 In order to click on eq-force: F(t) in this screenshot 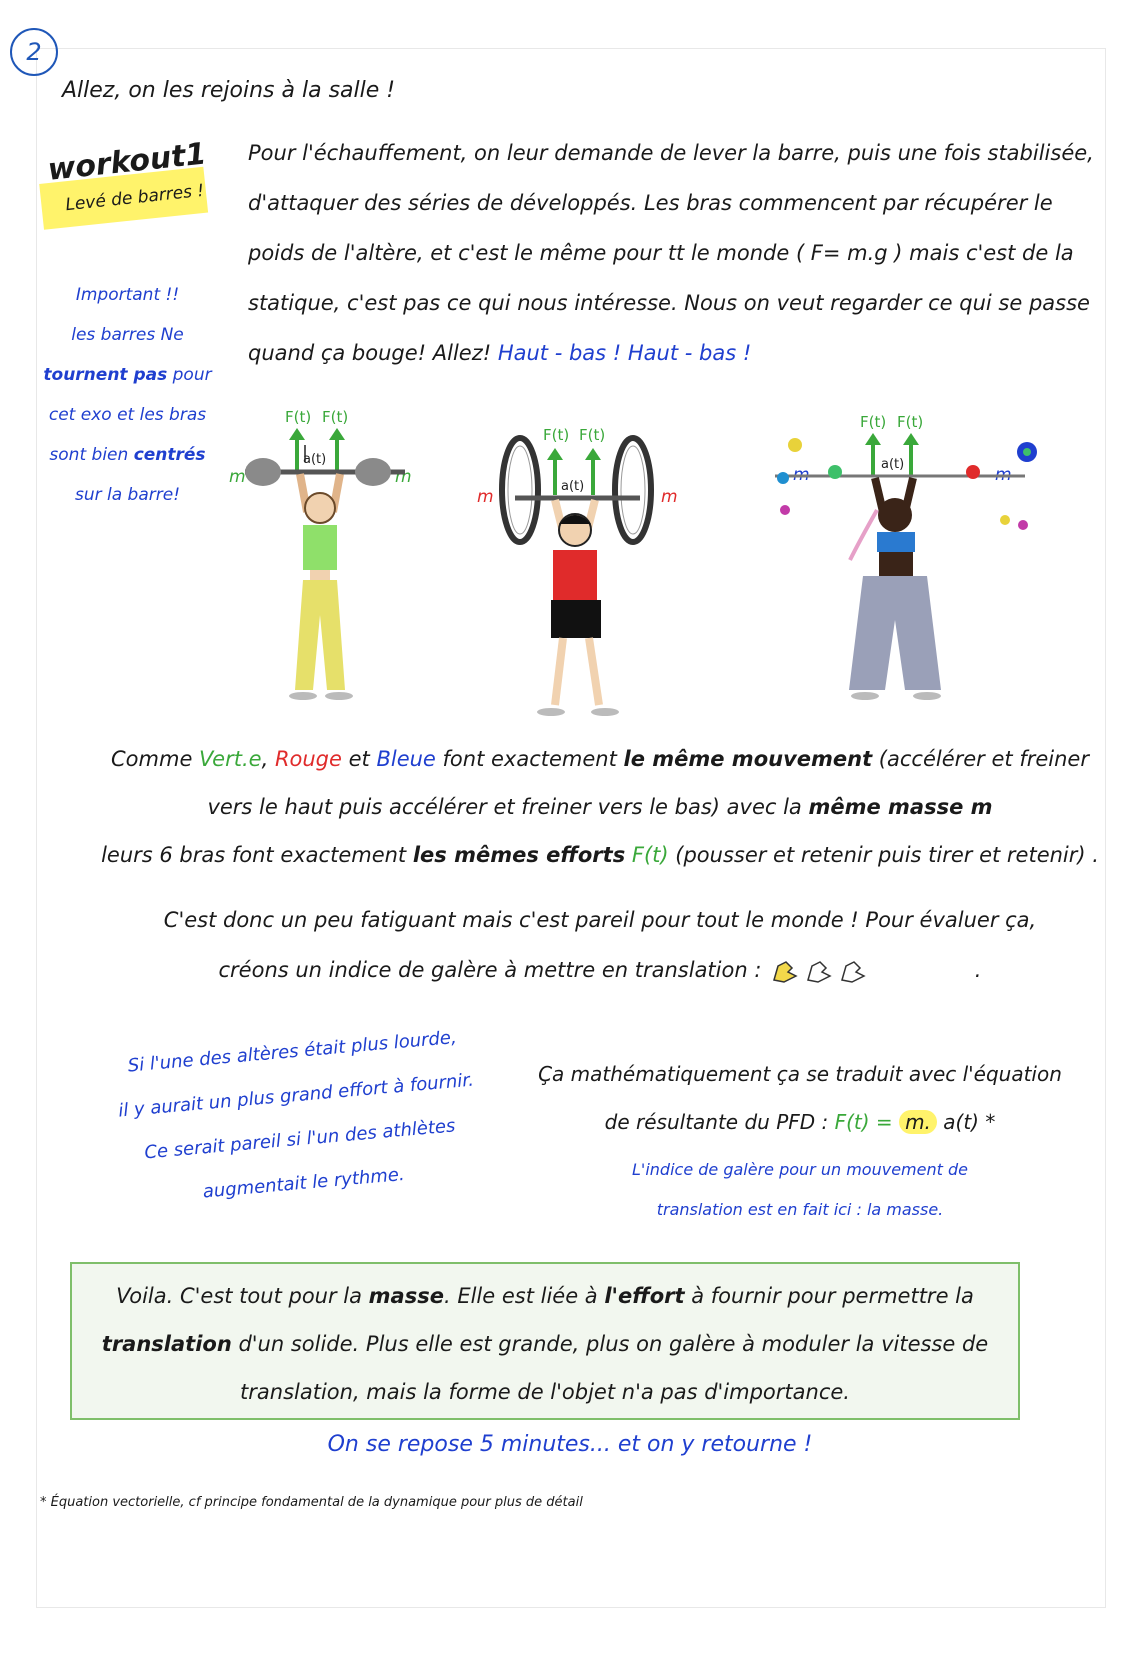, I will do `click(852, 1122)`.